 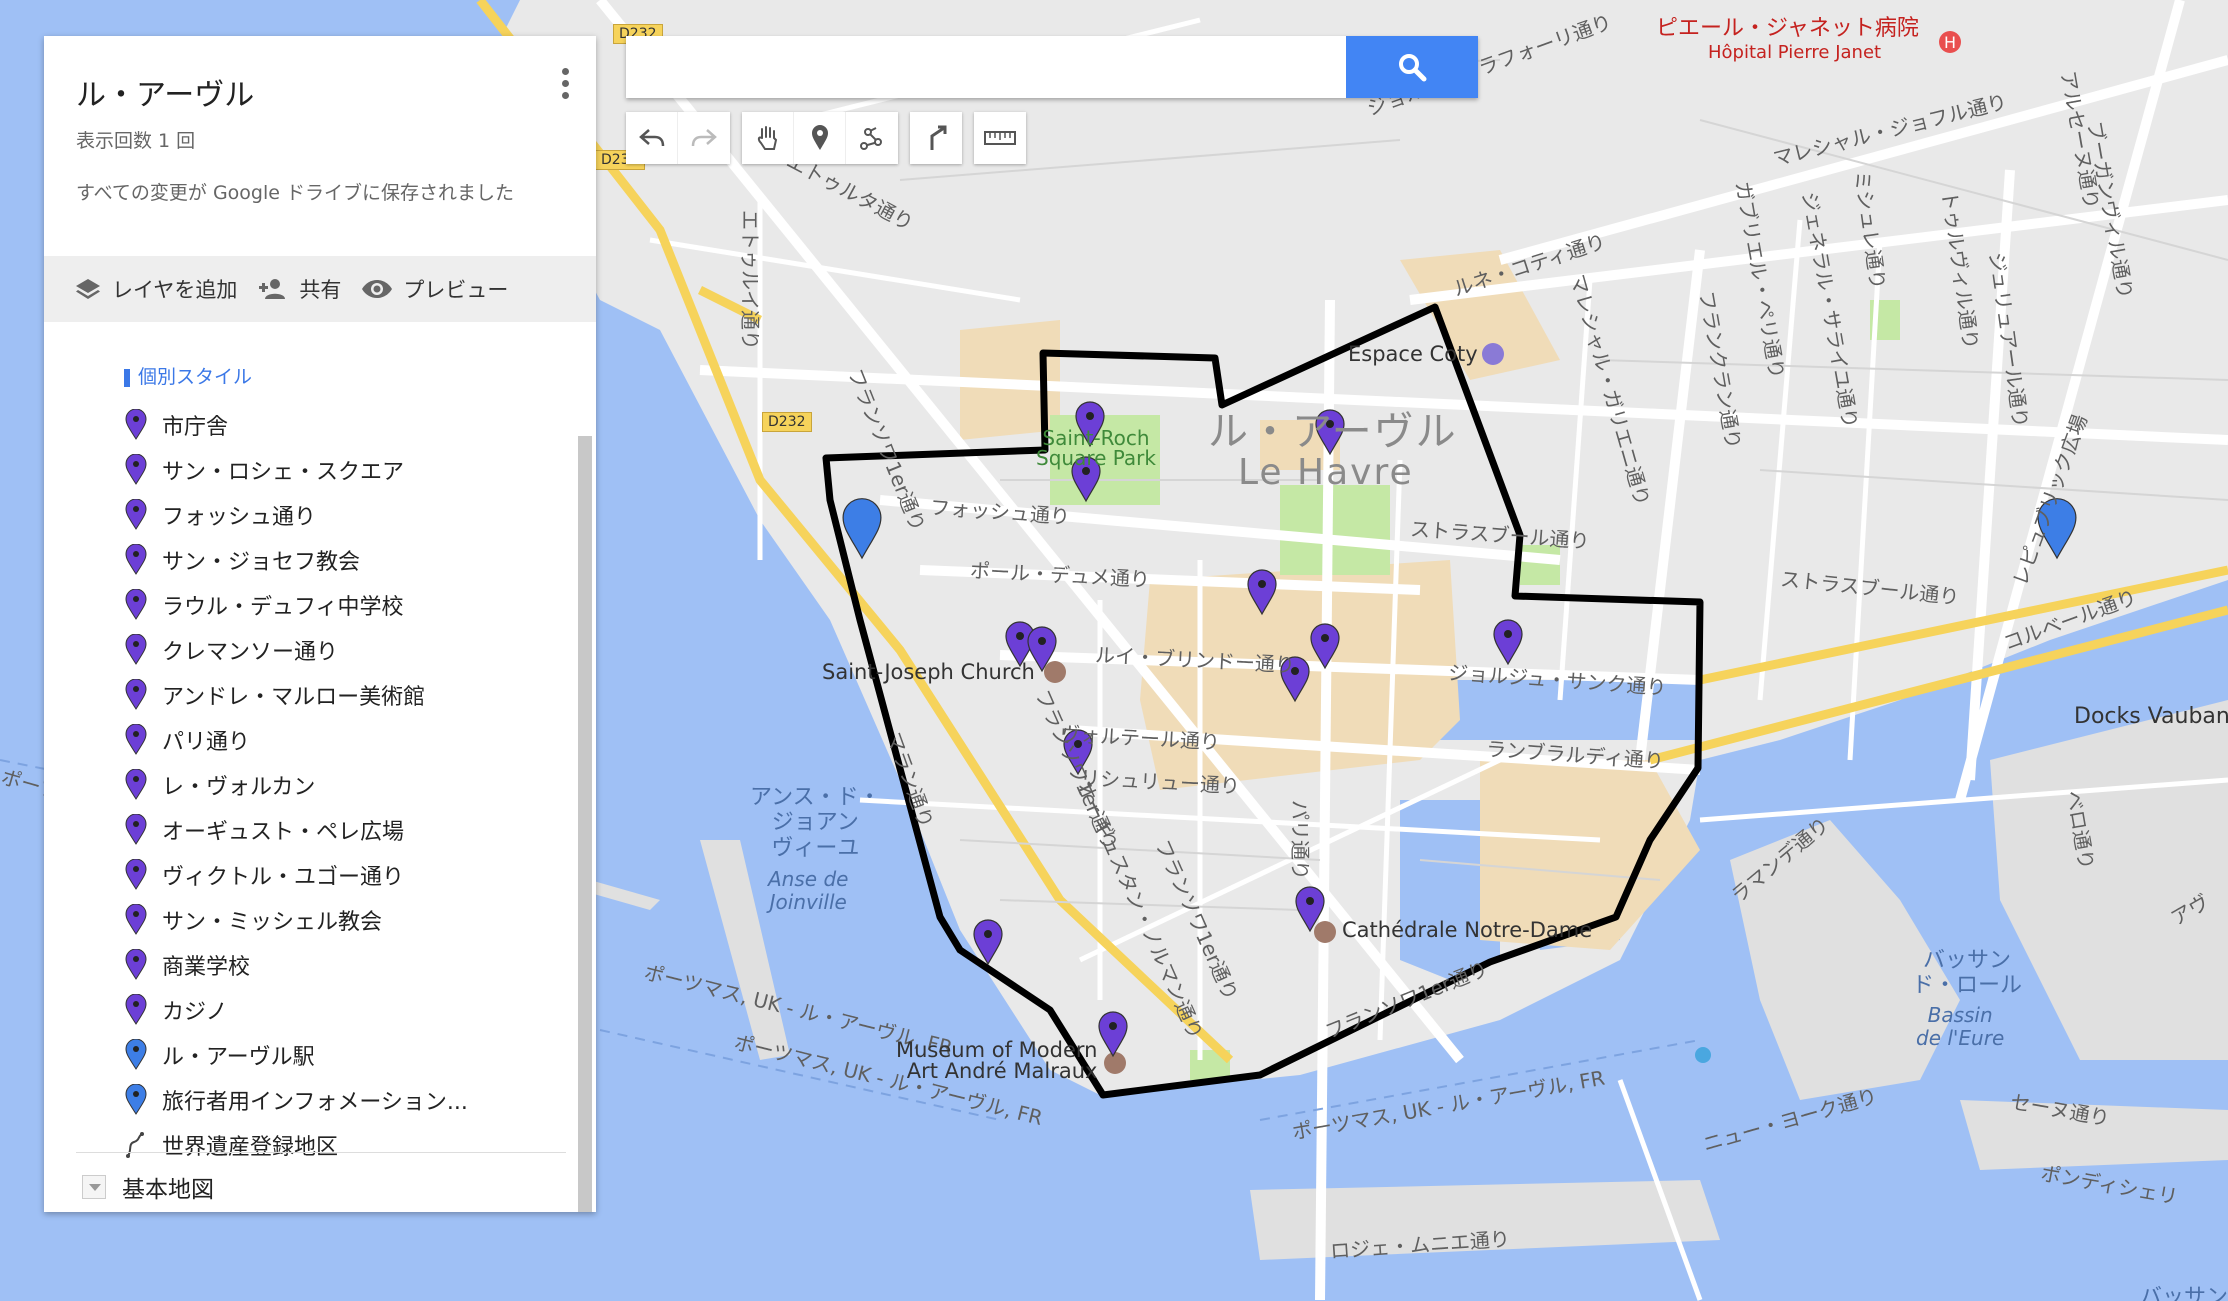 I want to click on hand-tool-button, so click(x=768, y=138).